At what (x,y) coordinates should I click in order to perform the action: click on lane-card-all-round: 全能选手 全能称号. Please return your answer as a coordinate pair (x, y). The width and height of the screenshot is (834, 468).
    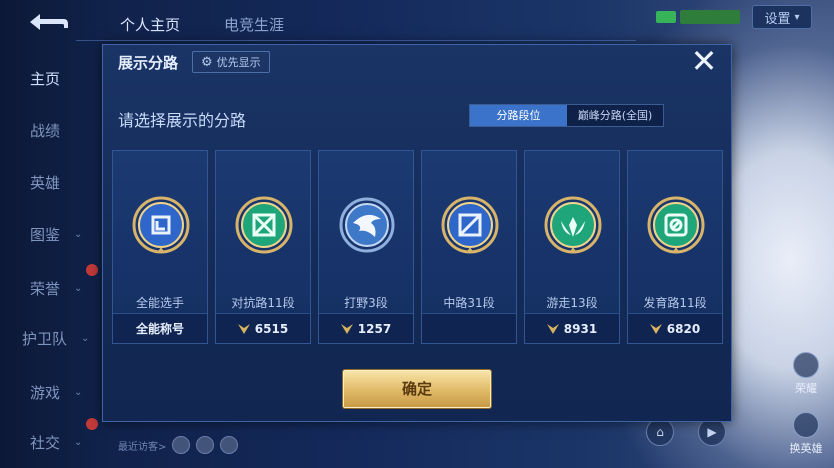
    Looking at the image, I should click on (160, 247).